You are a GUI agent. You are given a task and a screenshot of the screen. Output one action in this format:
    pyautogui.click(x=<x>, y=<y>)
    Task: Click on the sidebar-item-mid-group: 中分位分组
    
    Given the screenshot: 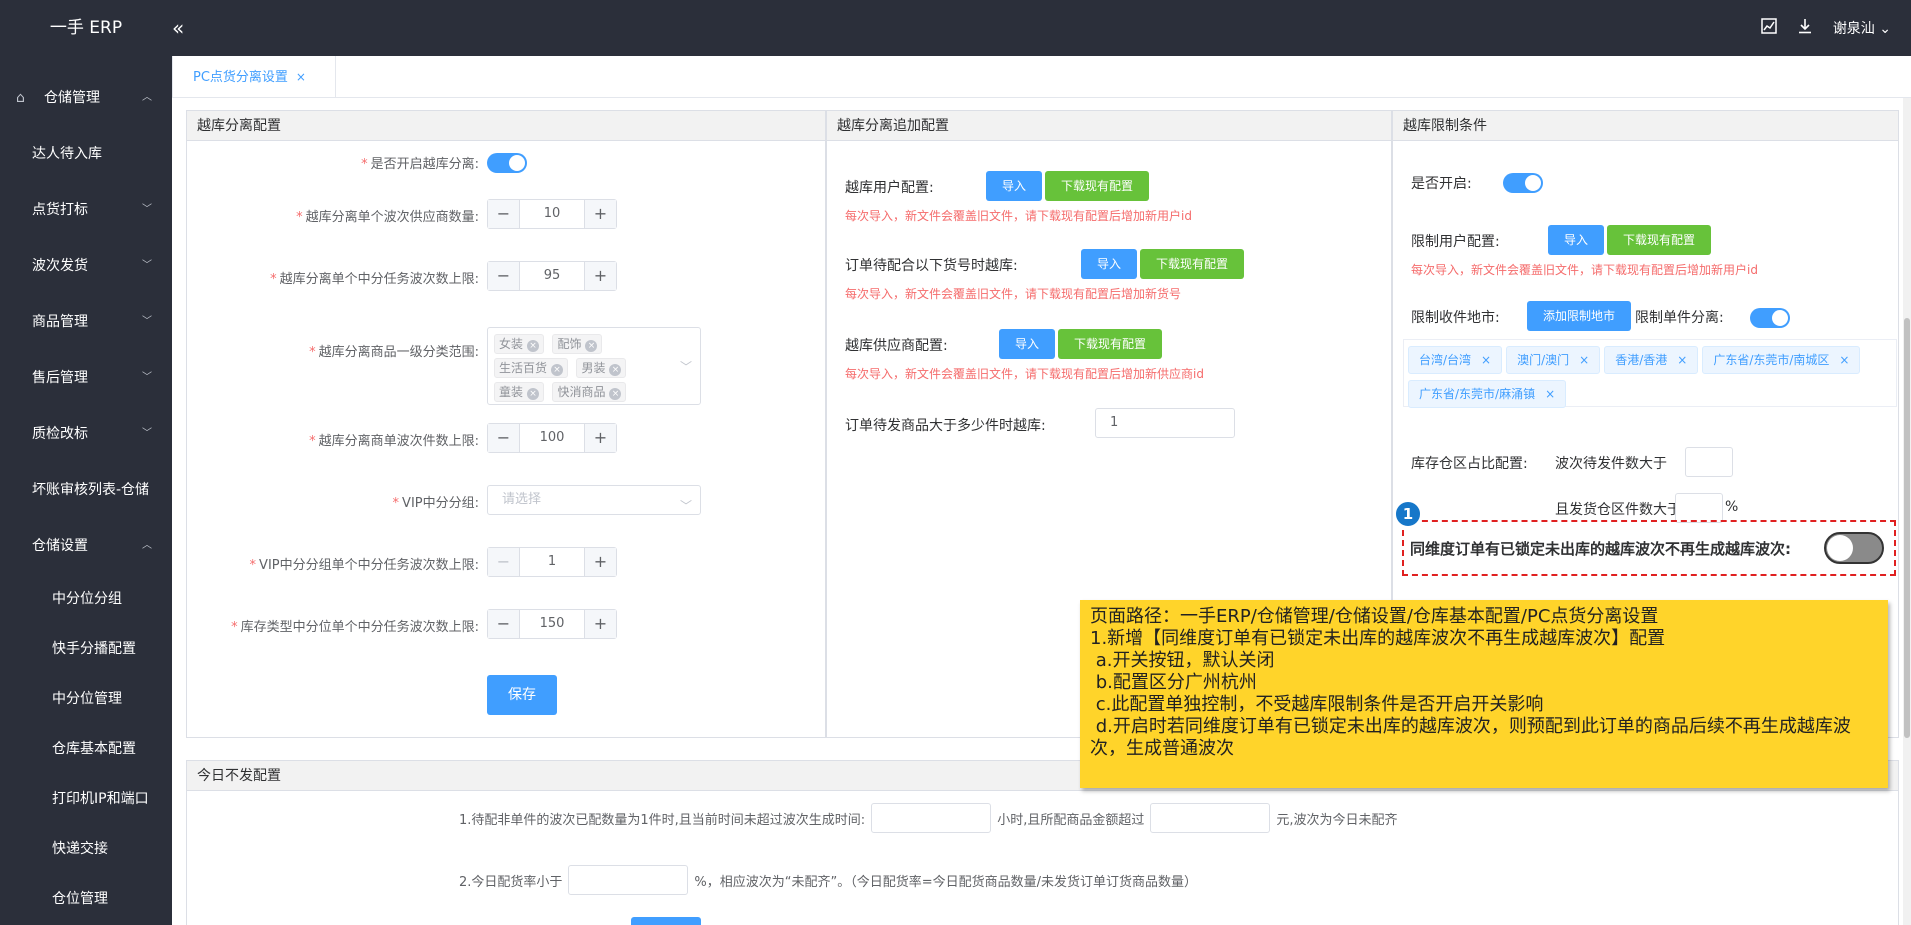 What is the action you would take?
    pyautogui.click(x=86, y=599)
    